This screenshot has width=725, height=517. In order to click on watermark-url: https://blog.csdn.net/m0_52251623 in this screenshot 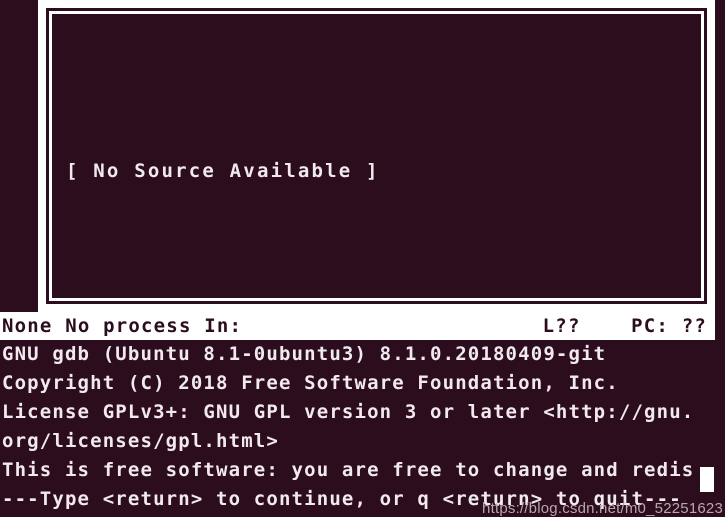, I will do `click(602, 508)`.